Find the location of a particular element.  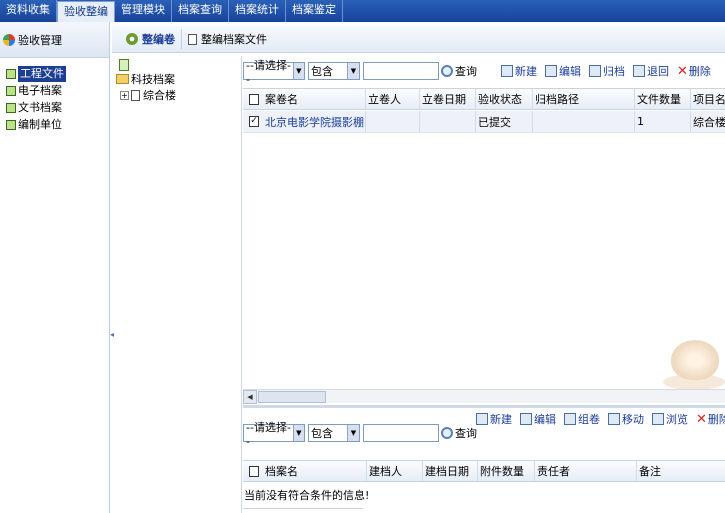

compile-archive-file-label: 整编档案文件 is located at coordinates (234, 39).